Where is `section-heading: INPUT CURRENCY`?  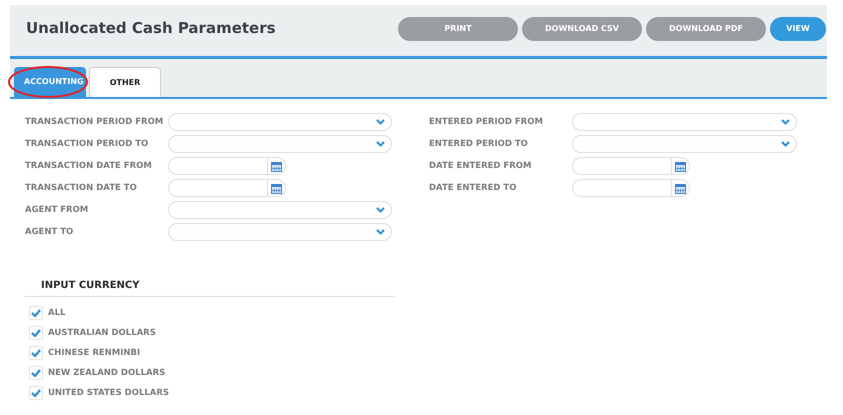 section-heading: INPUT CURRENCY is located at coordinates (90, 285).